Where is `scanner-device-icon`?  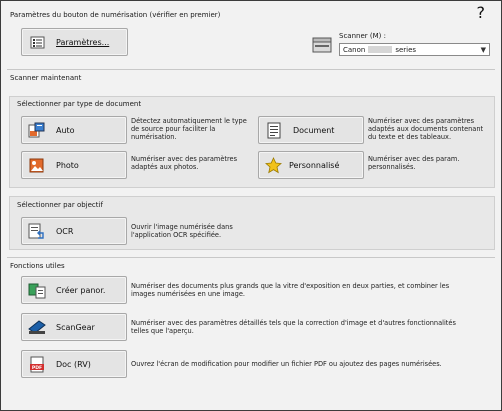 scanner-device-icon is located at coordinates (322, 45).